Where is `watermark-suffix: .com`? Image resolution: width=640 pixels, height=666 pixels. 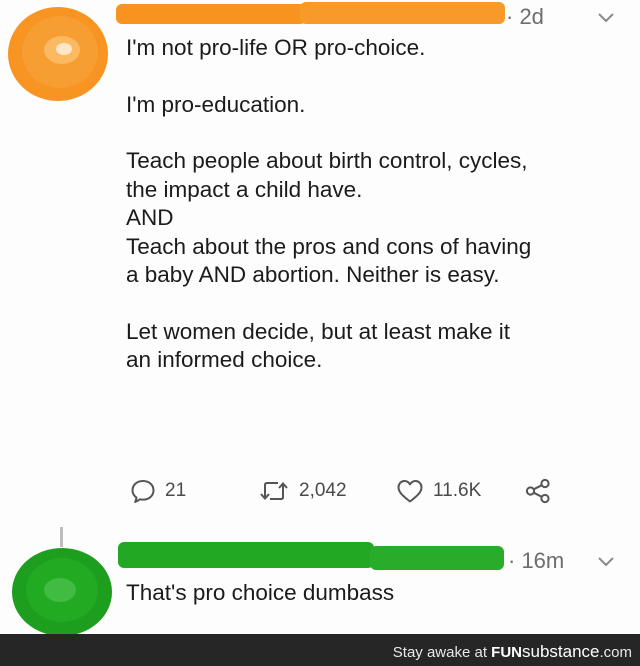
watermark-suffix: .com is located at coordinates (615, 652).